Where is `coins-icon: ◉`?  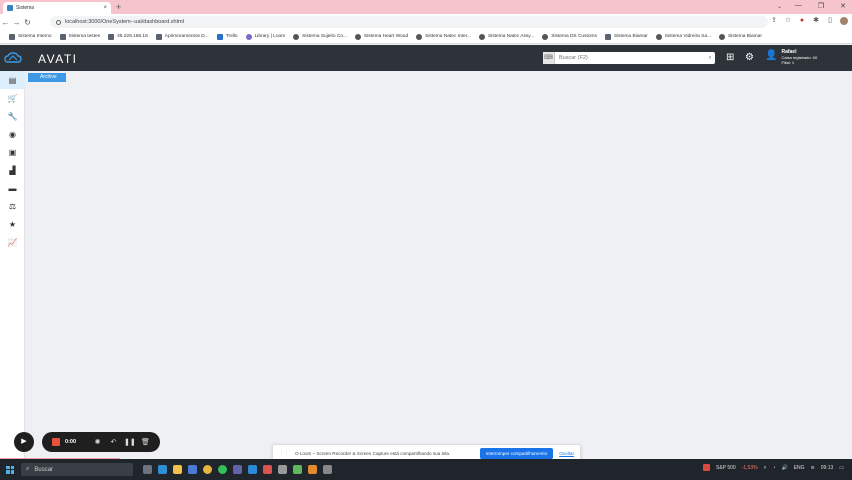
coins-icon: ◉ is located at coordinates (12, 134).